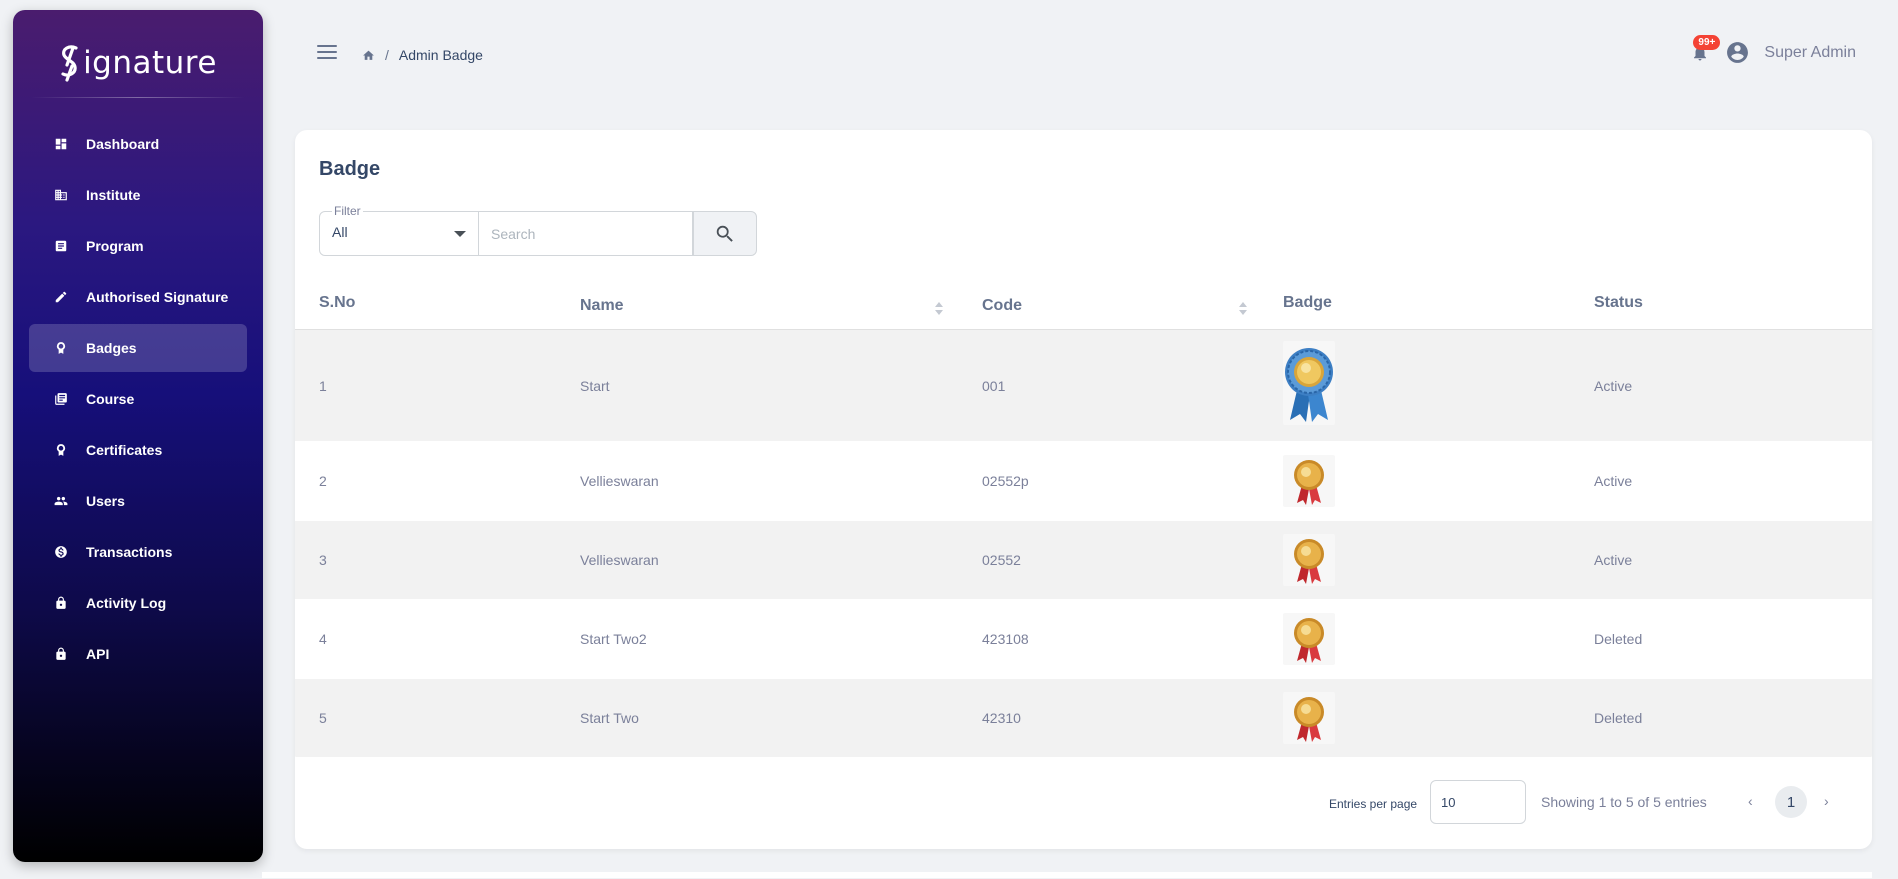 The width and height of the screenshot is (1898, 879). I want to click on column-header-name: Name, so click(602, 306).